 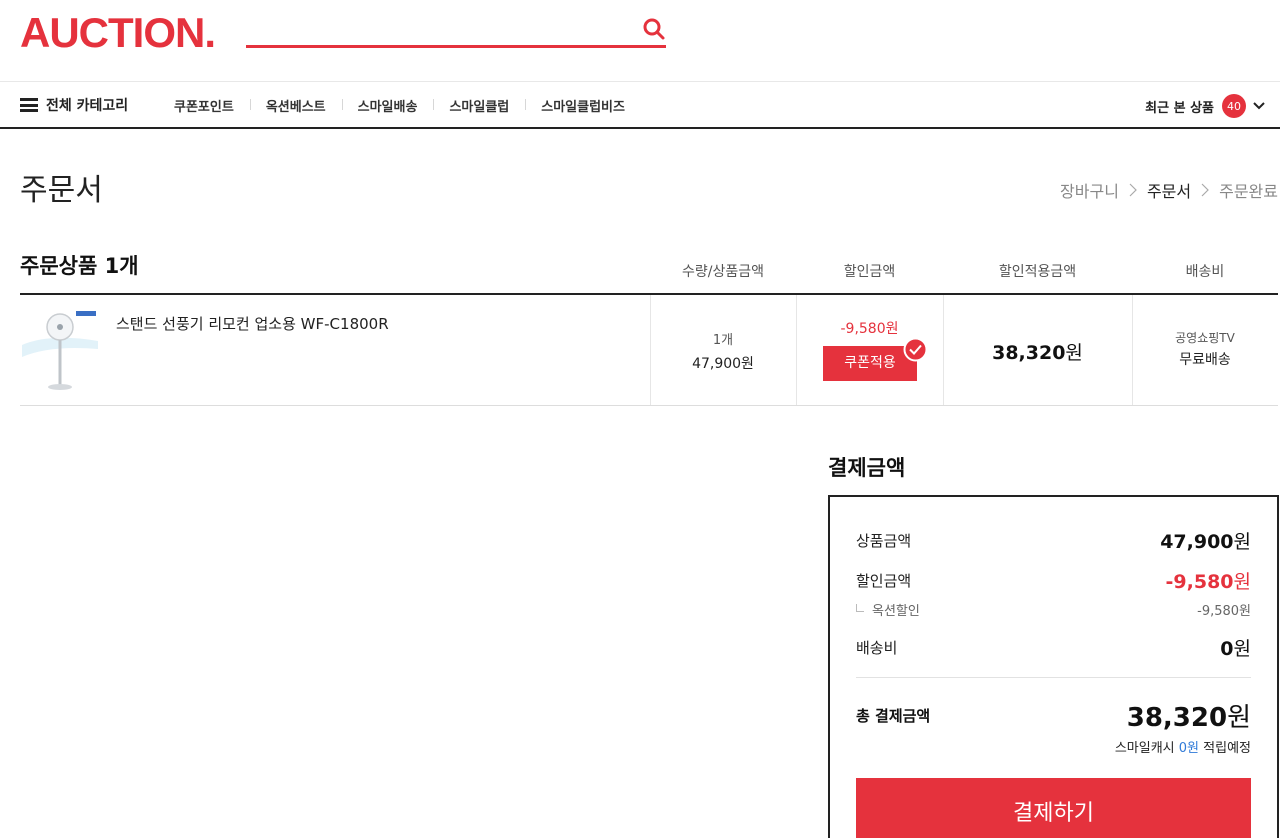 What do you see at coordinates (654, 29) in the screenshot?
I see `search-icon` at bounding box center [654, 29].